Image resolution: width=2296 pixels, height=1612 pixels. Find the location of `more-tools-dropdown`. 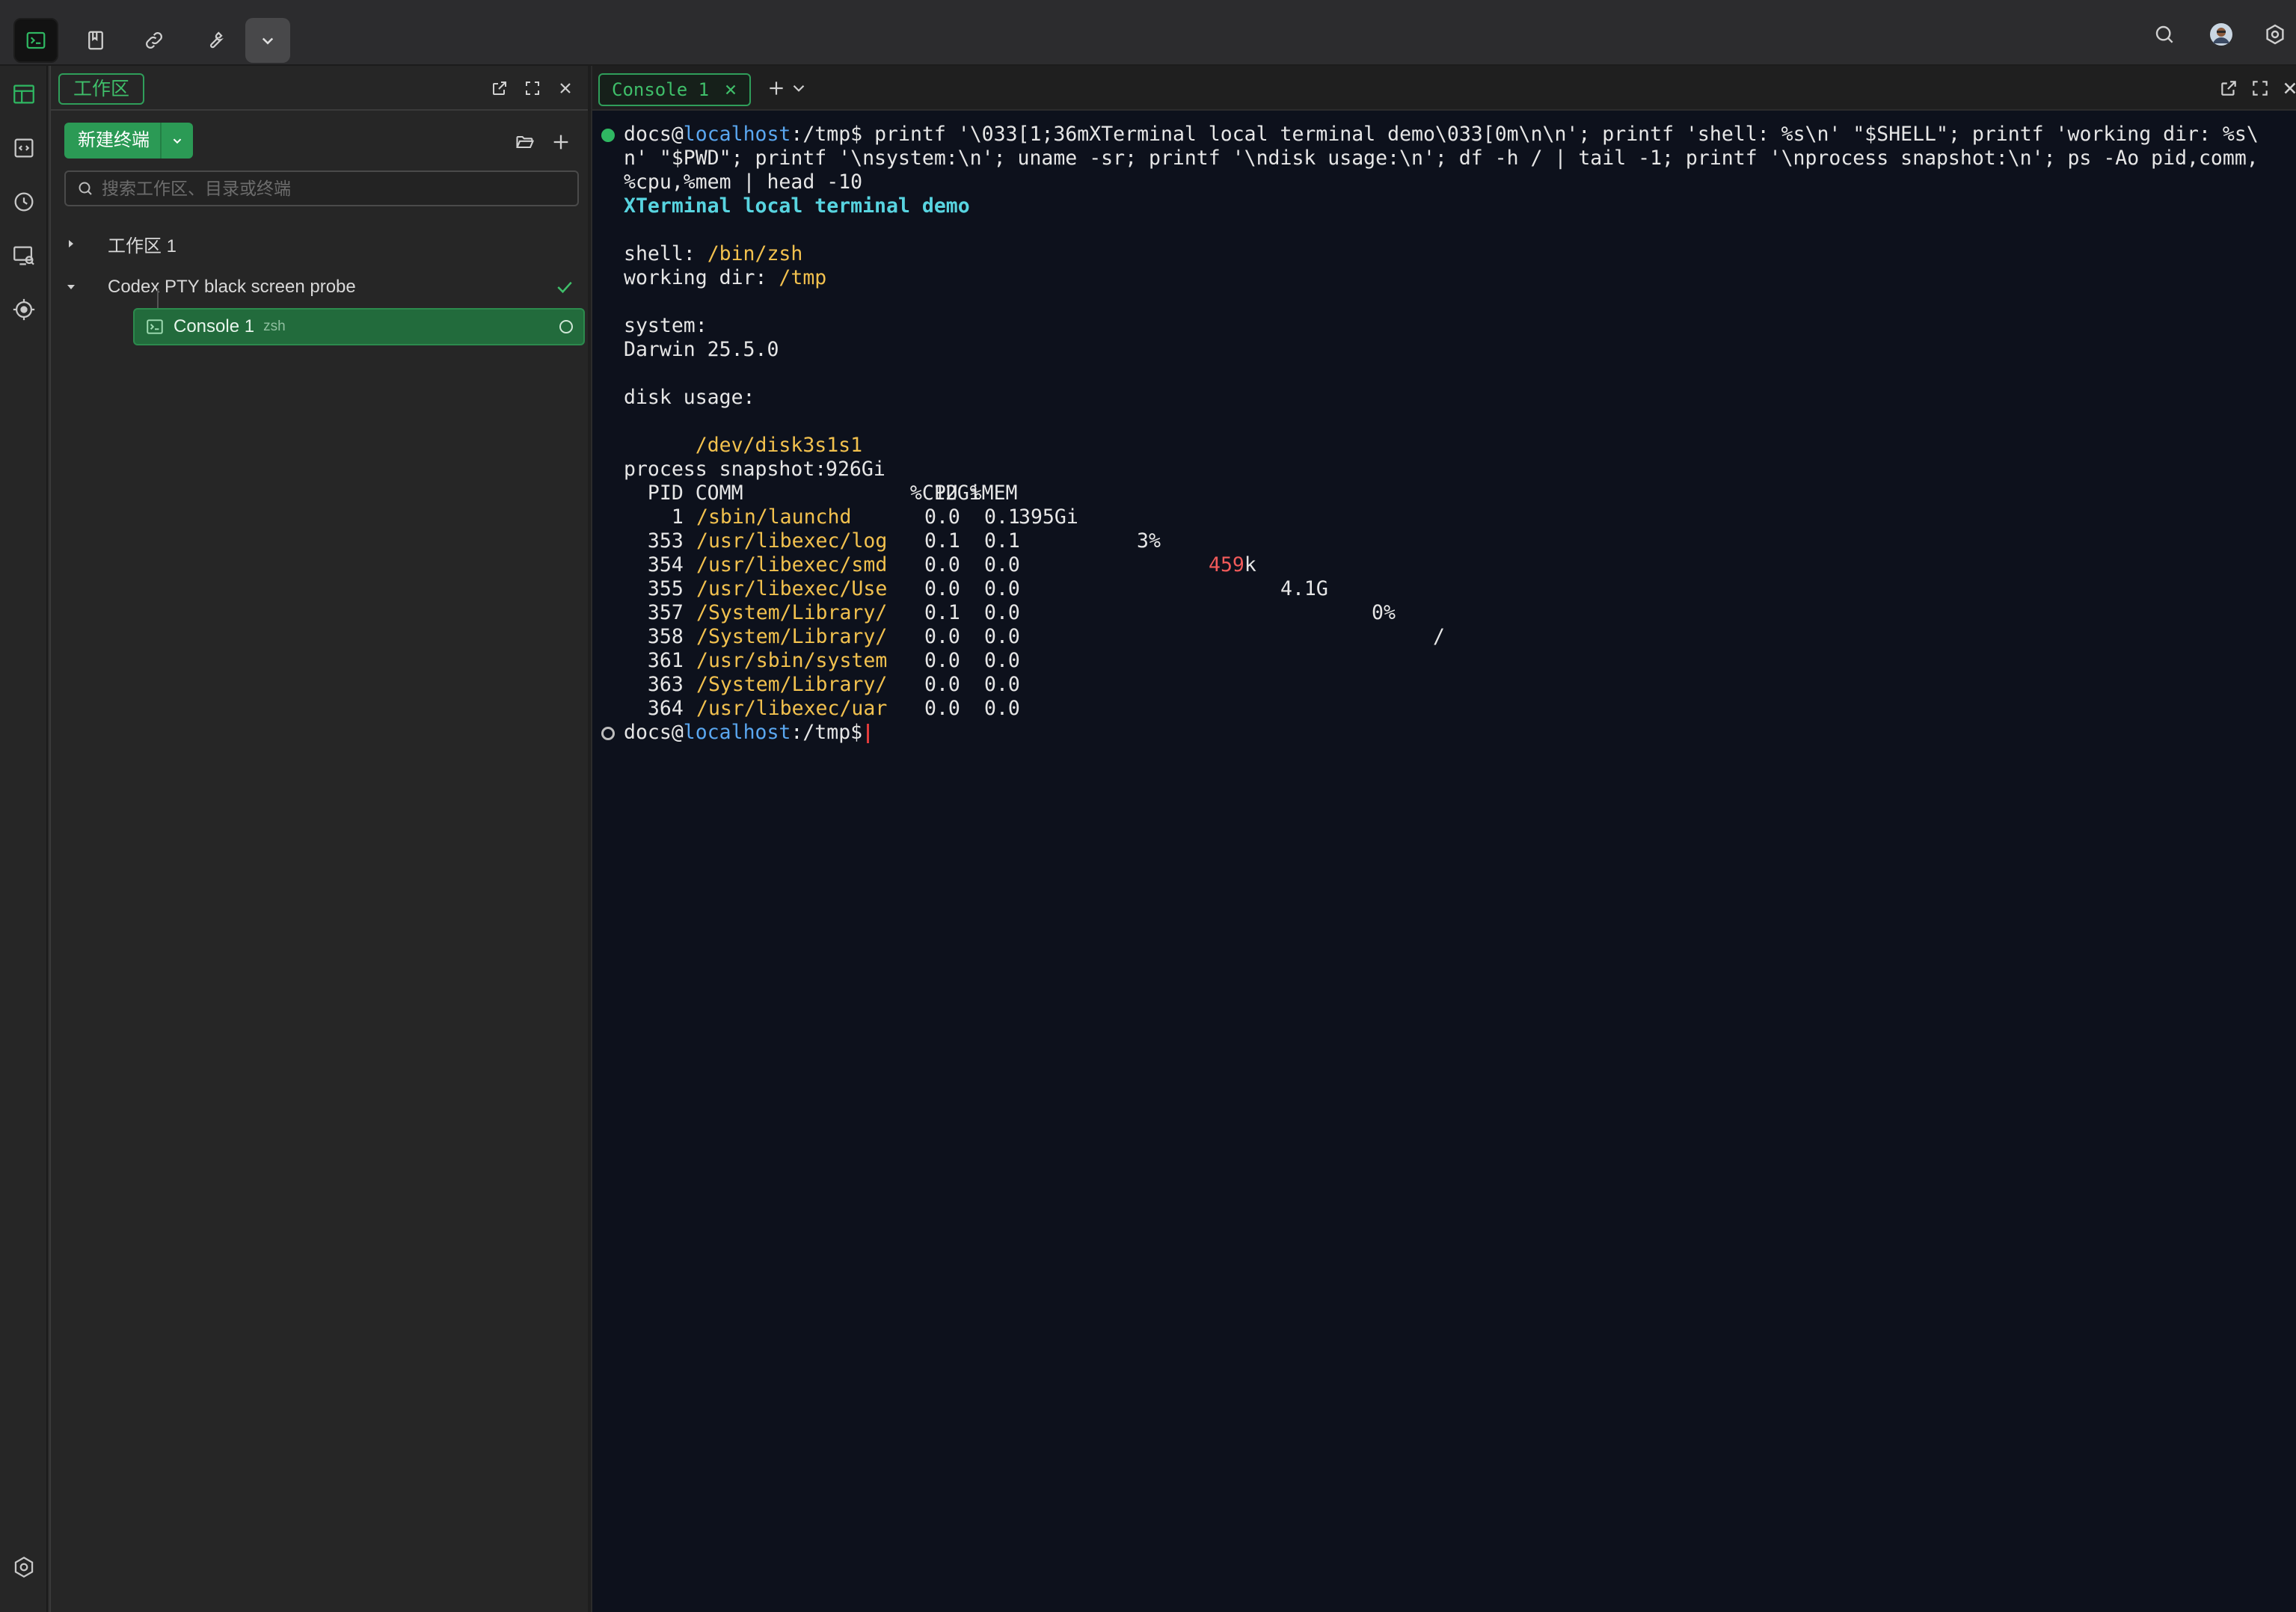

more-tools-dropdown is located at coordinates (267, 41).